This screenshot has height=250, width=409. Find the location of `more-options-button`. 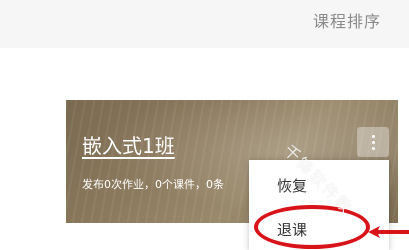

more-options-button is located at coordinates (373, 142).